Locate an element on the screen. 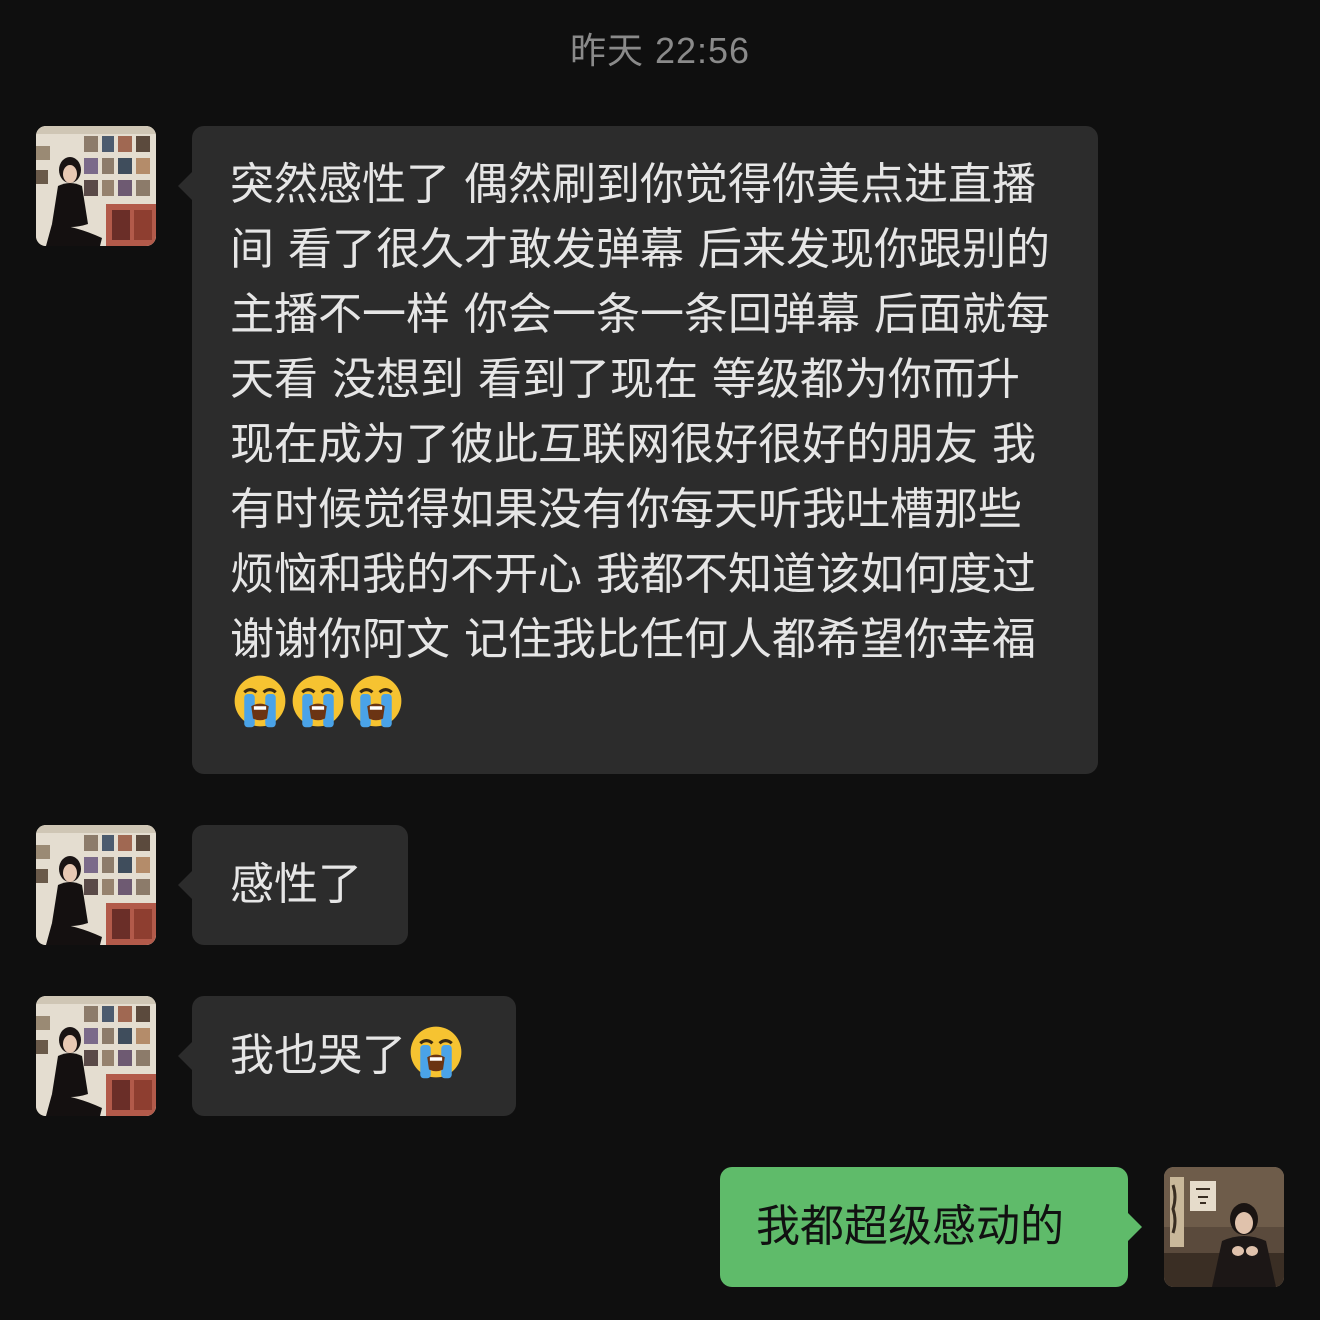  self-avatar is located at coordinates (1224, 1227).